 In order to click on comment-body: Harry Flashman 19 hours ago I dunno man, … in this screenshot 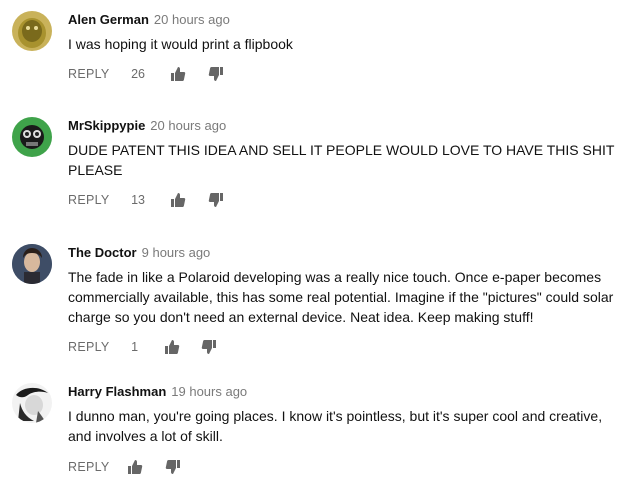, I will do `click(348, 414)`.